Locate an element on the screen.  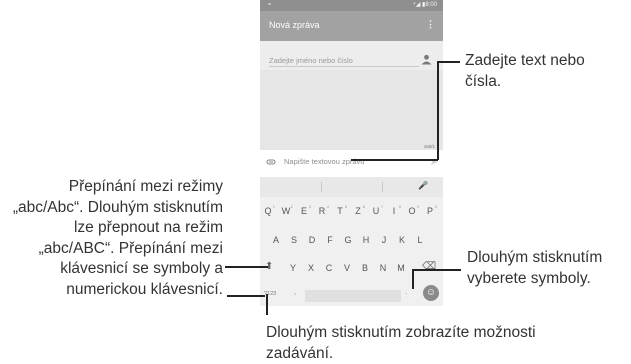
comma-key: , is located at coordinates (295, 292).